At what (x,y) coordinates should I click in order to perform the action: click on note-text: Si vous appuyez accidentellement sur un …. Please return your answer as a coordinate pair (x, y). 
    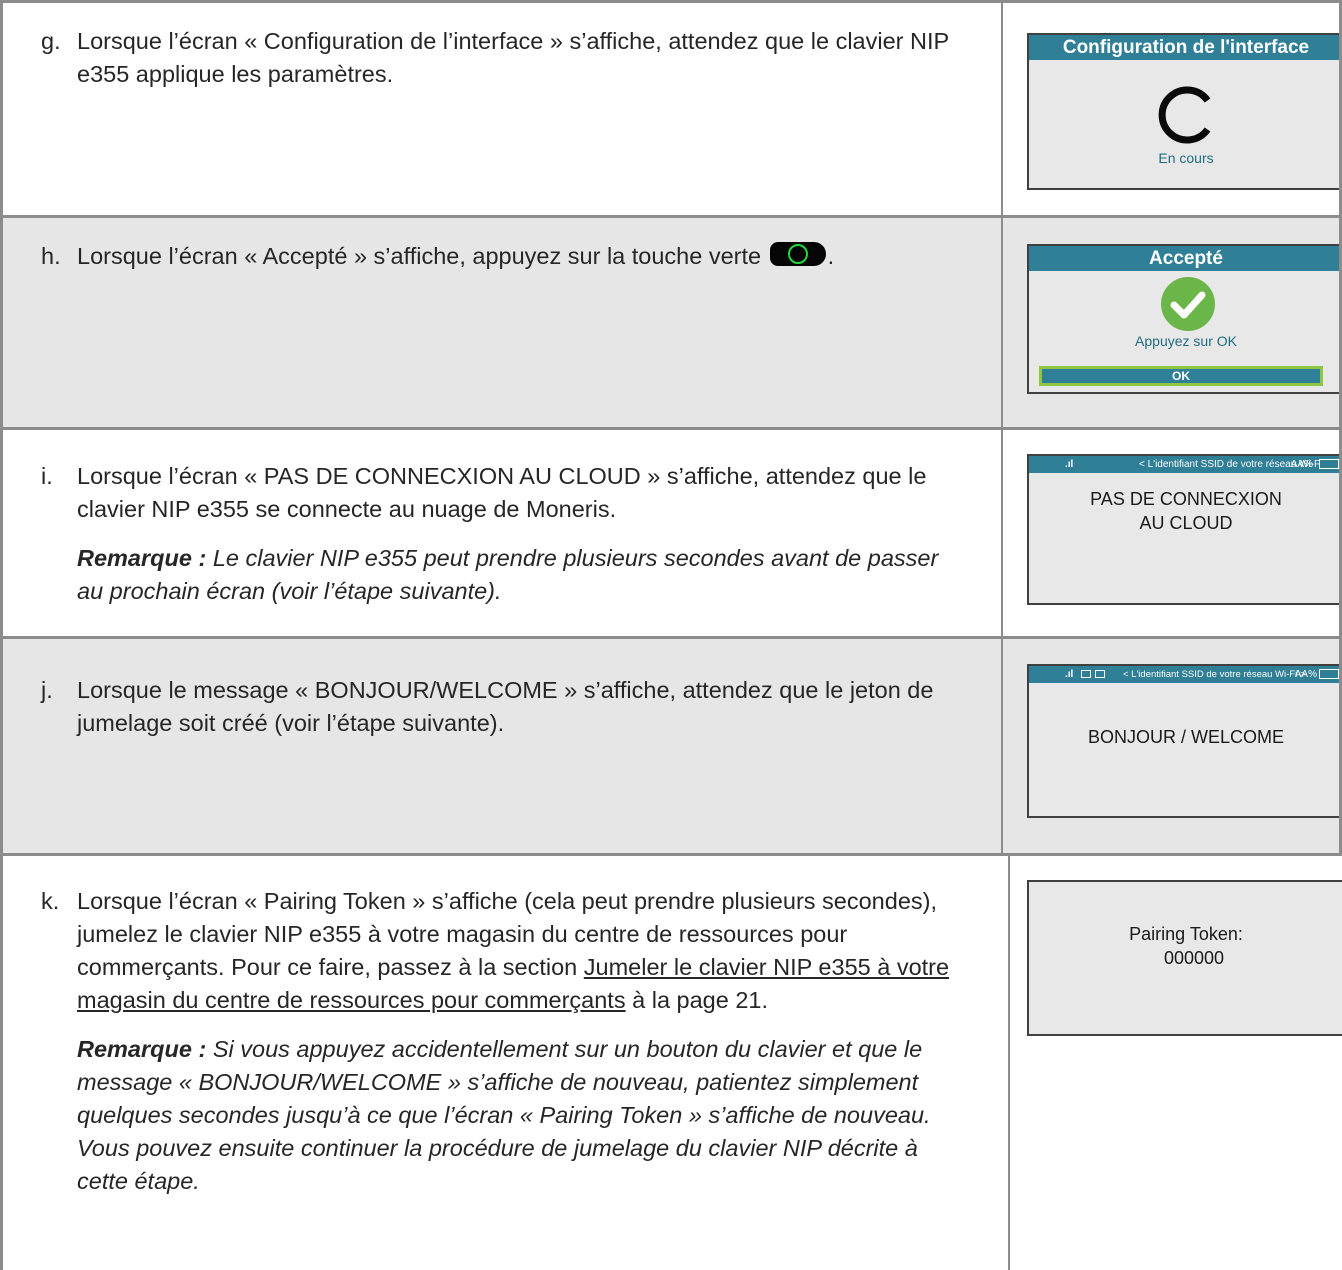
    Looking at the image, I should click on (504, 1115).